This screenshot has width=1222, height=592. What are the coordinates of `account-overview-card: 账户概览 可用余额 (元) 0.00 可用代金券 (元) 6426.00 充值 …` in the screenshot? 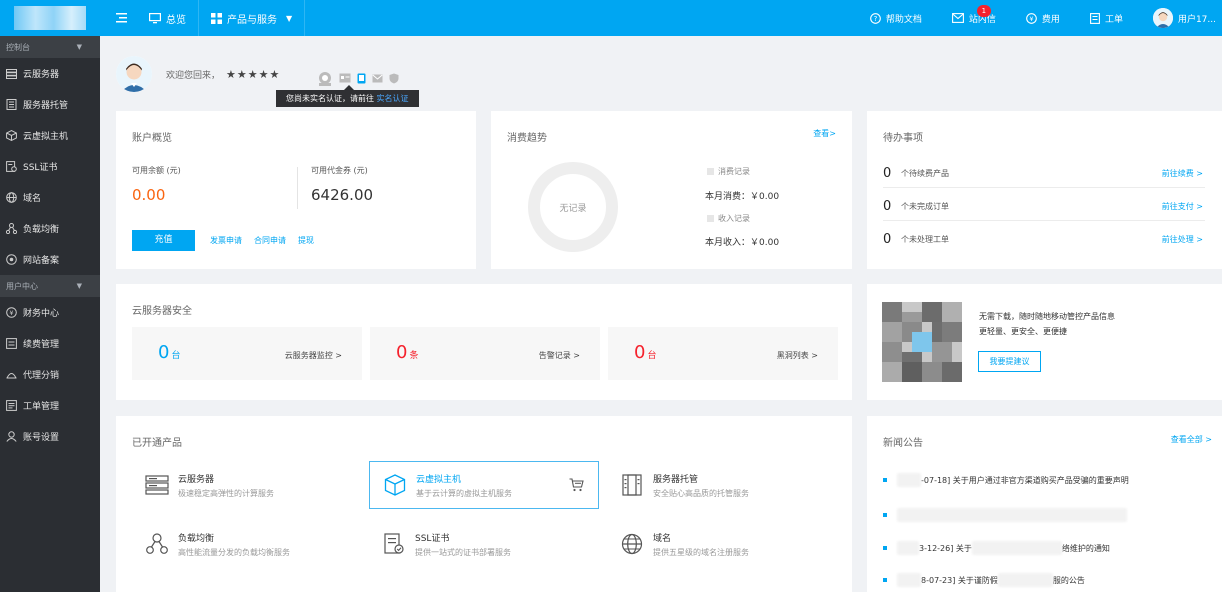 It's located at (296, 190).